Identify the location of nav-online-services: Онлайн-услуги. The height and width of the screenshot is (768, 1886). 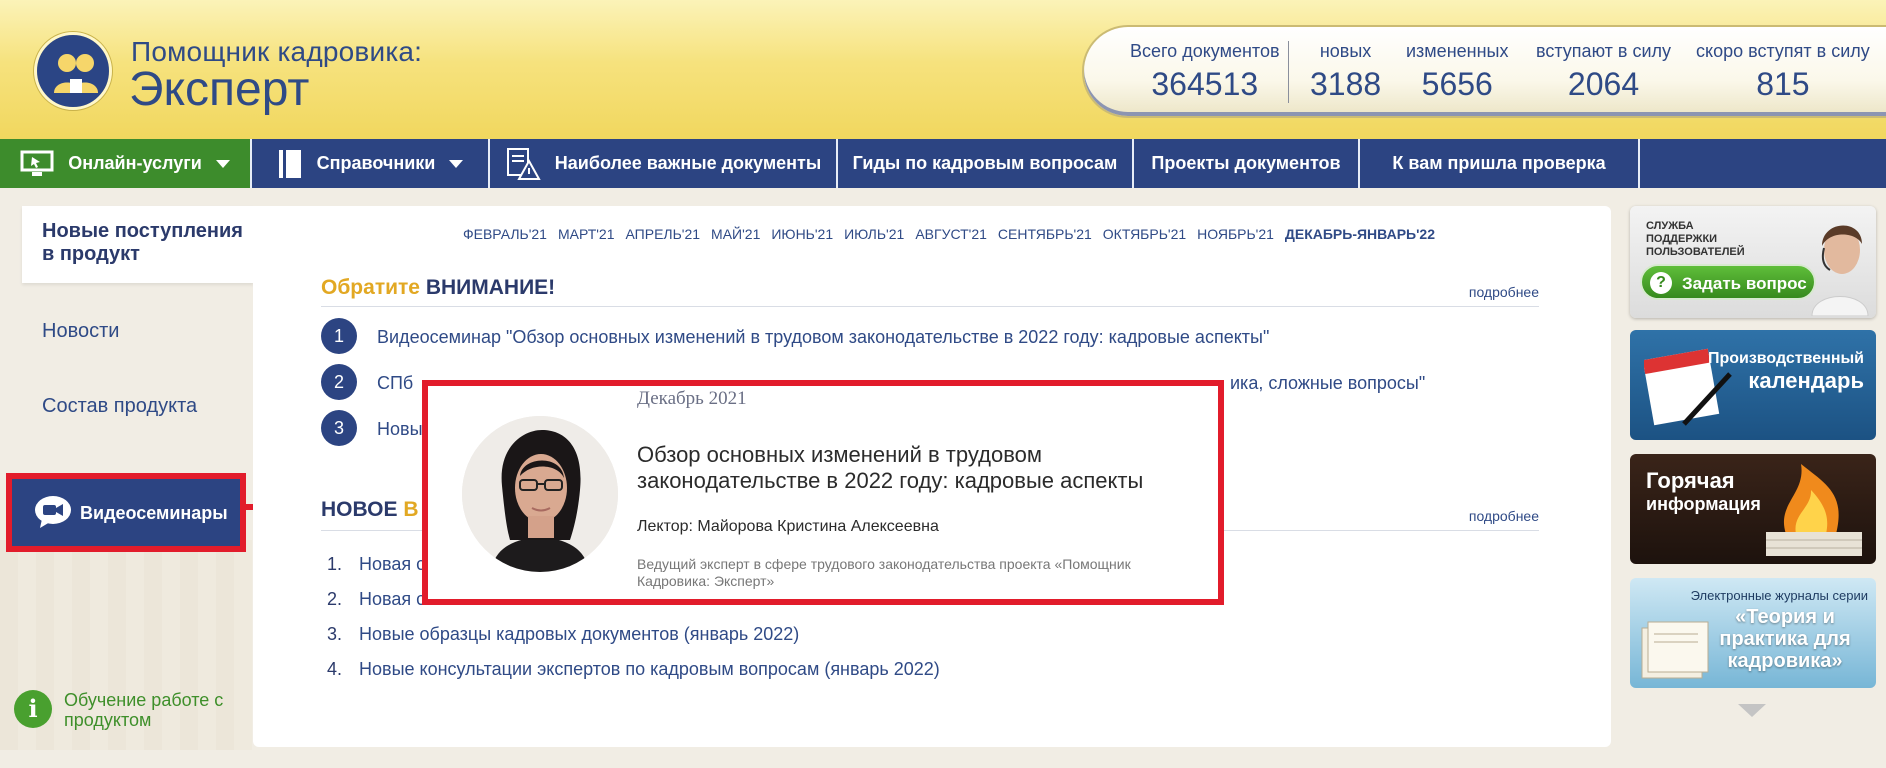
(126, 163).